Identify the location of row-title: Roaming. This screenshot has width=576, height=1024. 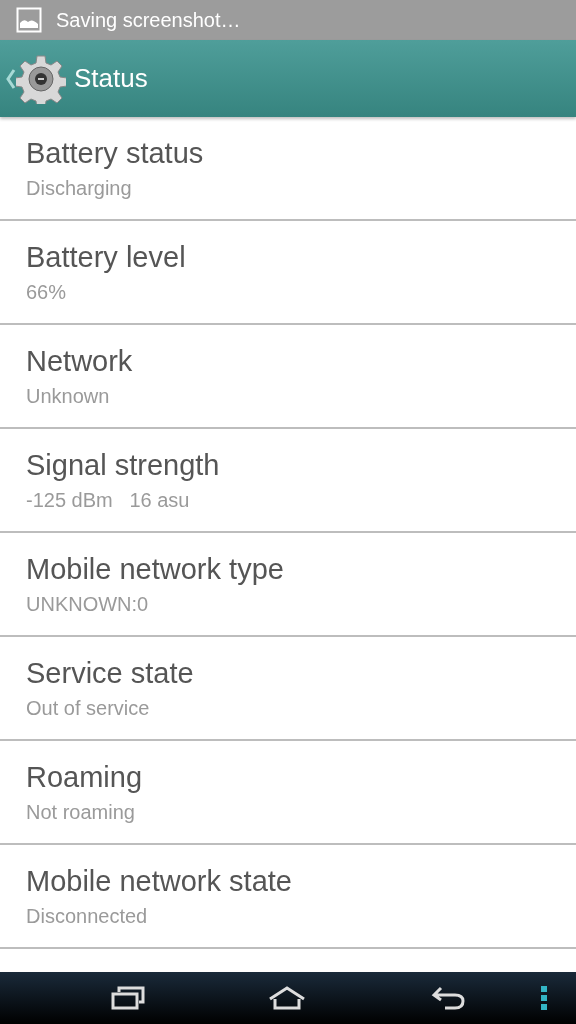
(84, 777).